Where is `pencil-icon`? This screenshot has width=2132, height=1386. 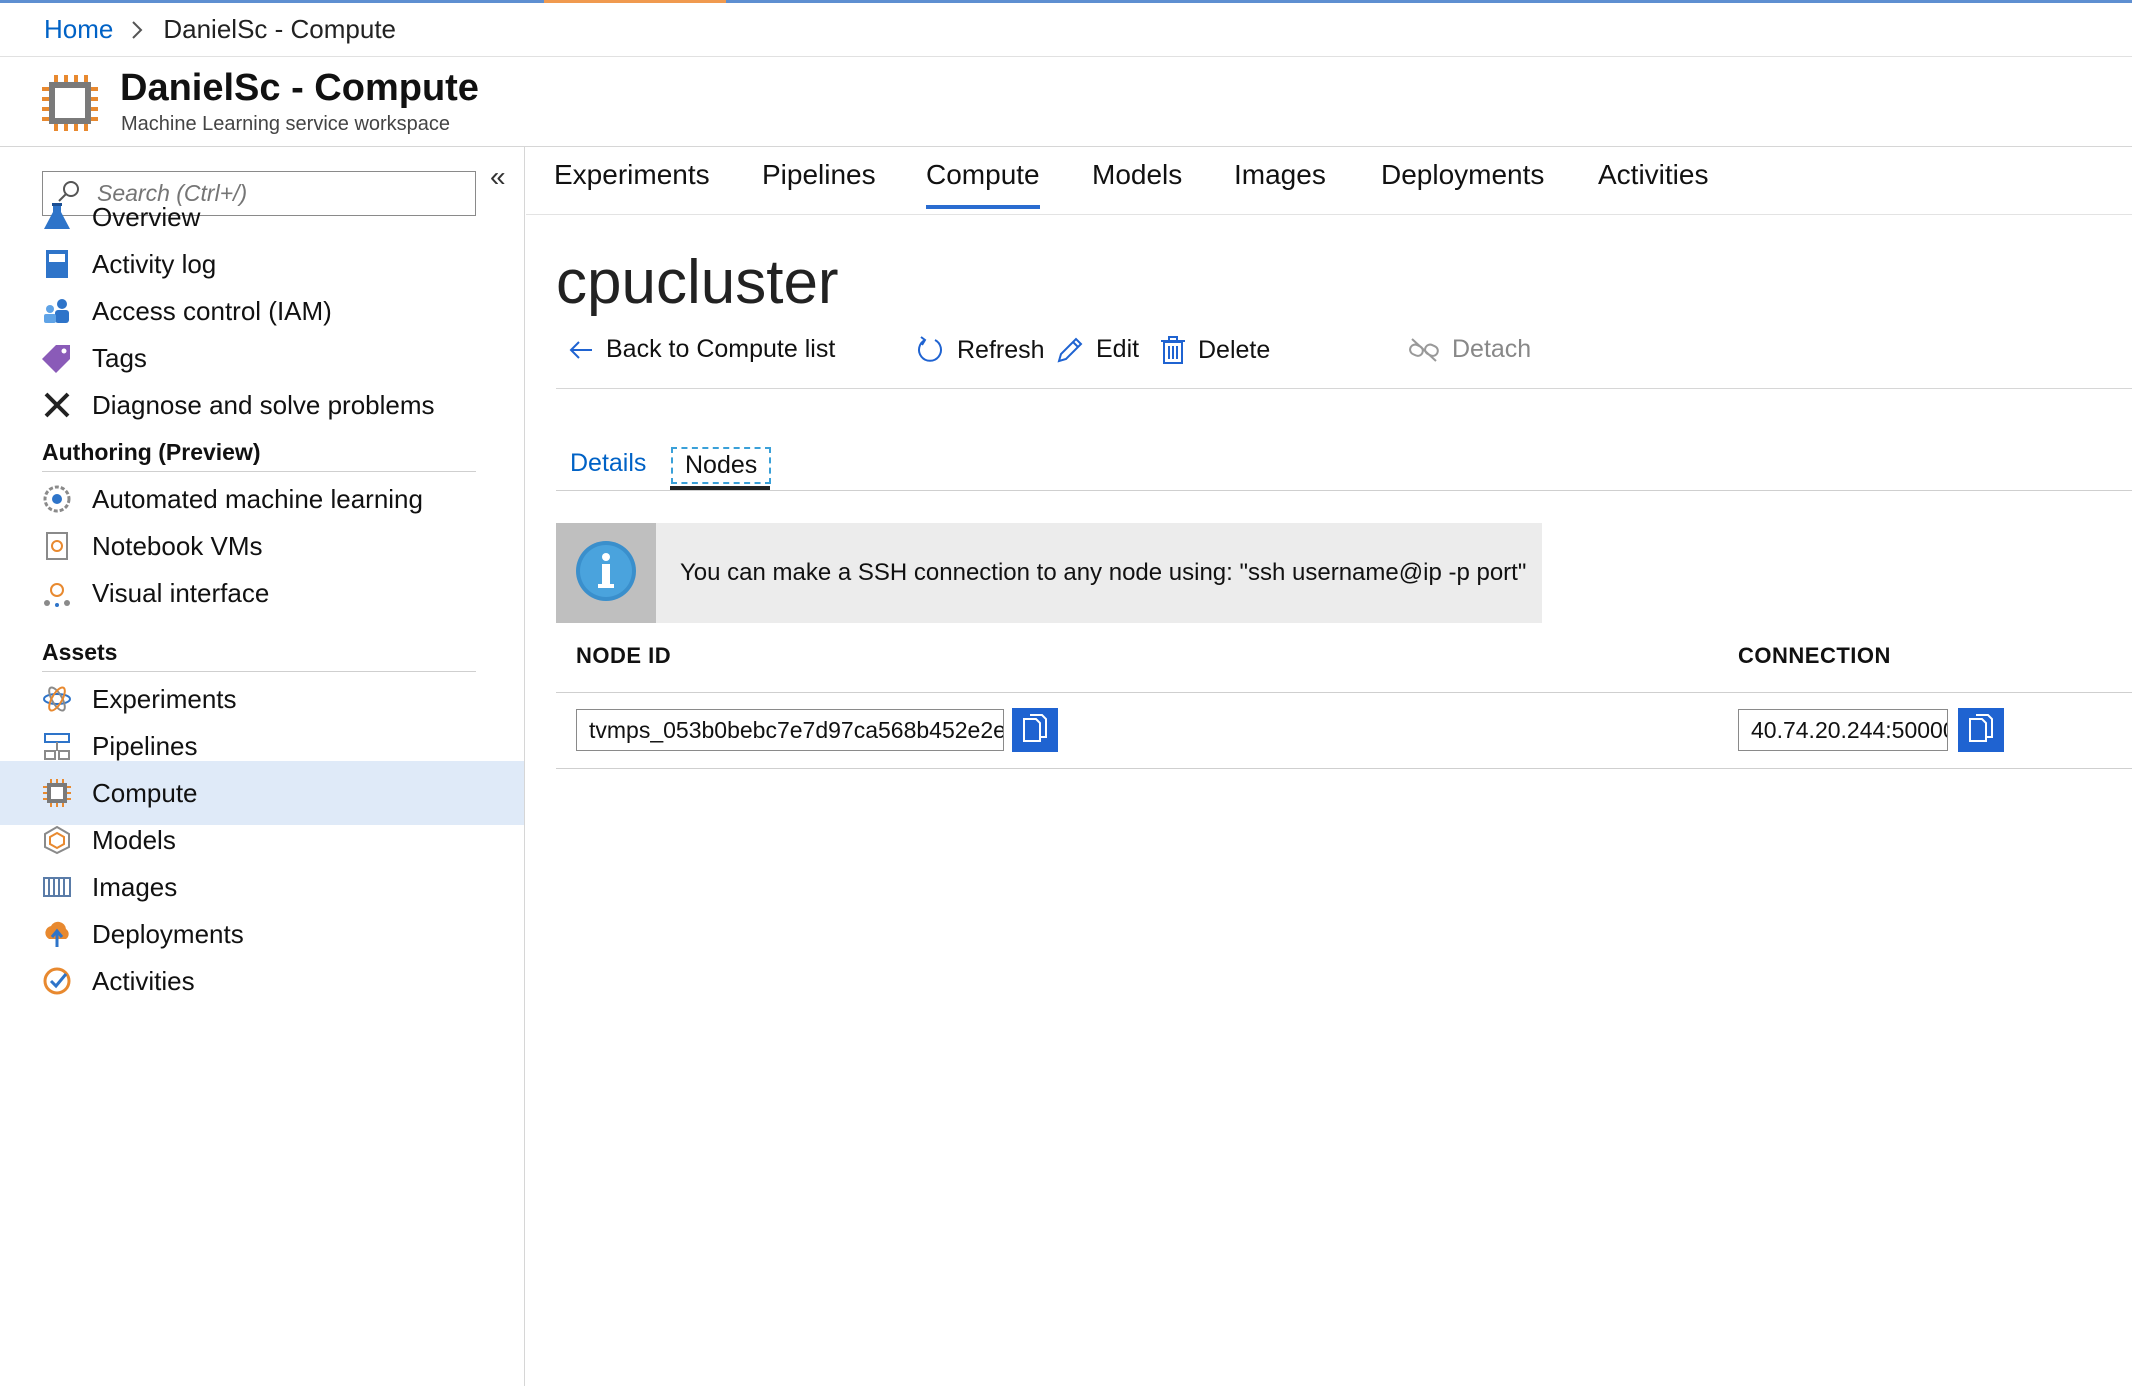
pencil-icon is located at coordinates (1070, 350).